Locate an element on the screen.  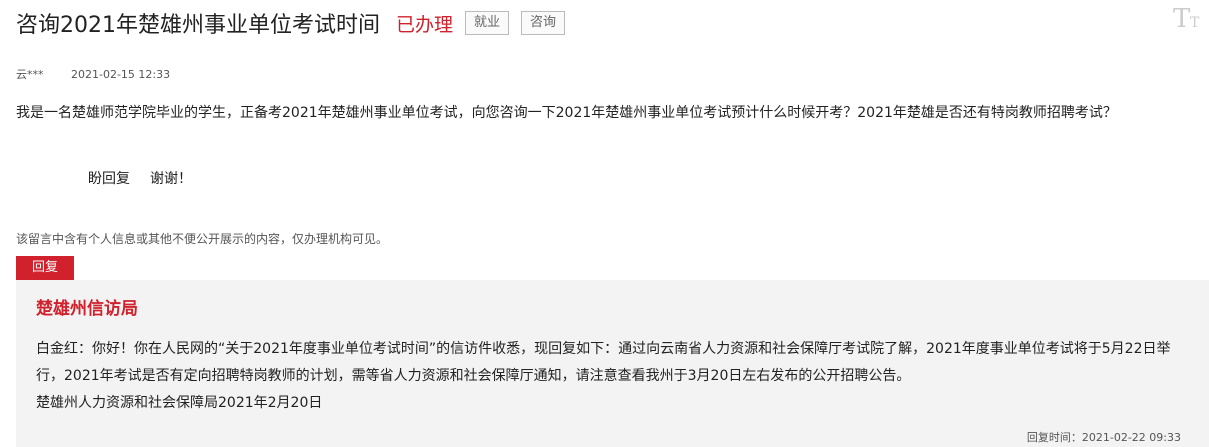
tag-employment: 就业 is located at coordinates (487, 23).